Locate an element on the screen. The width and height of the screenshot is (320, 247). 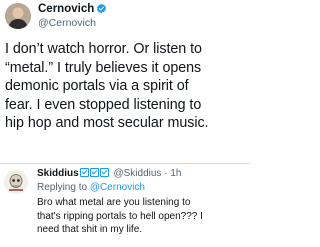
author-handle: @Cernovich is located at coordinates (67, 23).